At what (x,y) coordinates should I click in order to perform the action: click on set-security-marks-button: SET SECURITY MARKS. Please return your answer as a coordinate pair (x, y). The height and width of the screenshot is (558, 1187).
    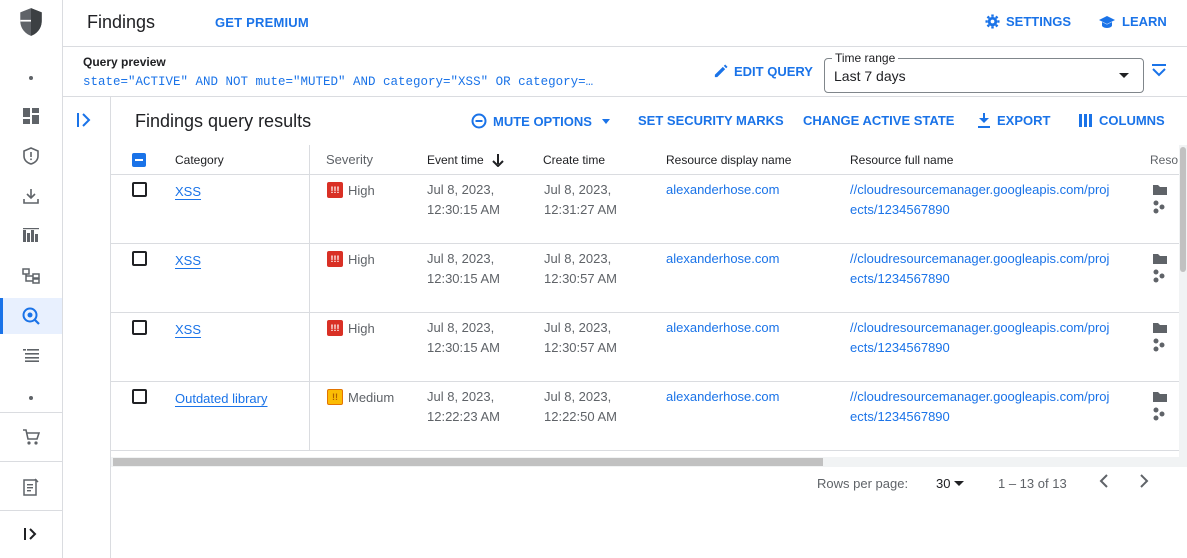
    Looking at the image, I should click on (711, 120).